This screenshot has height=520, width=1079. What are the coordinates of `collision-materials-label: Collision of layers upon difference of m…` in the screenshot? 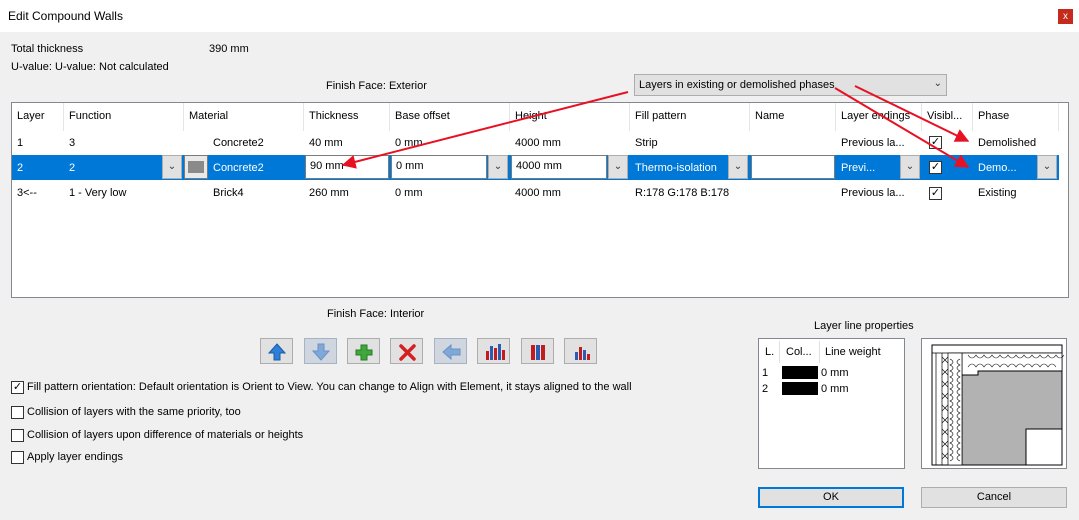 It's located at (165, 435).